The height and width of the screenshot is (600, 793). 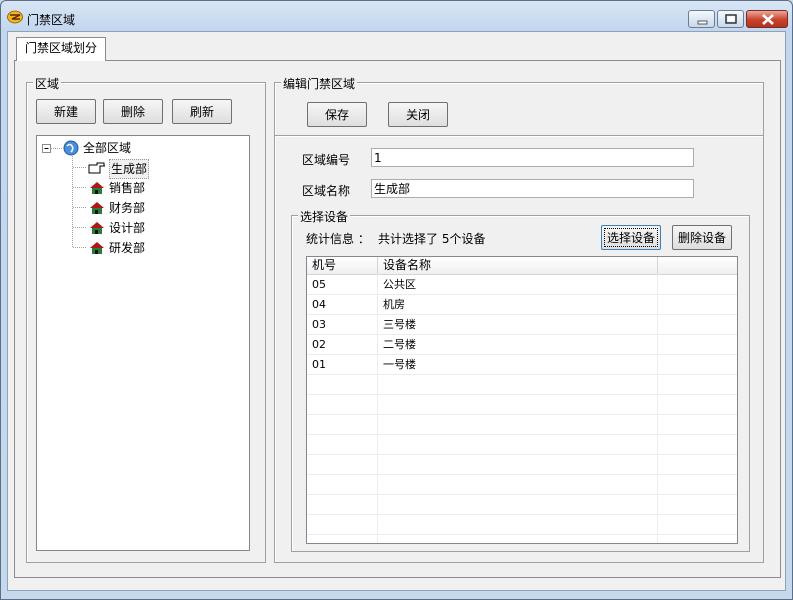 What do you see at coordinates (522, 325) in the screenshot?
I see `table-row: 03 三号楼` at bounding box center [522, 325].